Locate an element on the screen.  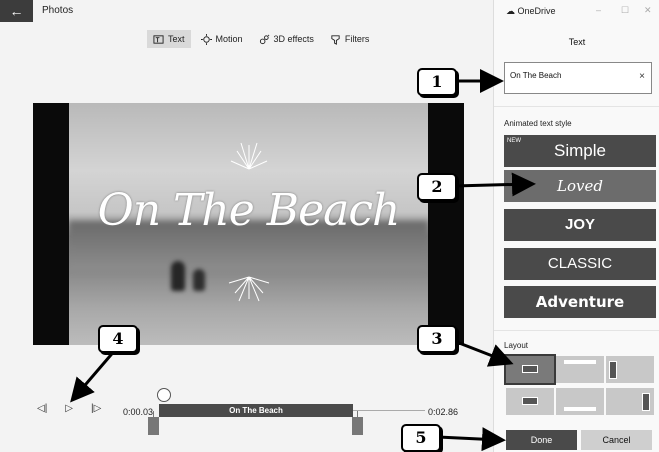
callout-2: 2 is located at coordinates (437, 187).